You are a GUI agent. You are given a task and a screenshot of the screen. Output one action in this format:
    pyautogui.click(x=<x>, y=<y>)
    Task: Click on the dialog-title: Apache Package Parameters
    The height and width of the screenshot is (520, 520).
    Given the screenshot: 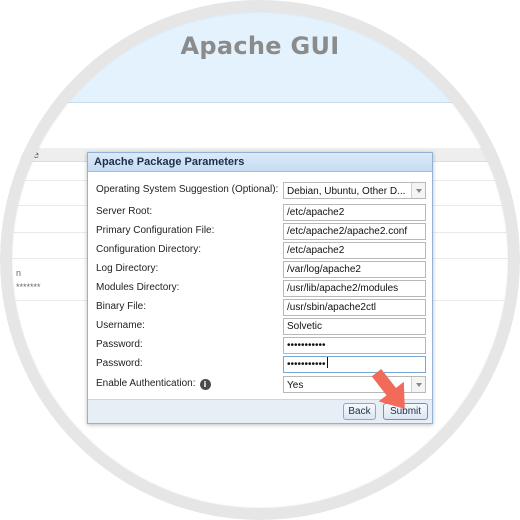 What is the action you would take?
    pyautogui.click(x=260, y=162)
    